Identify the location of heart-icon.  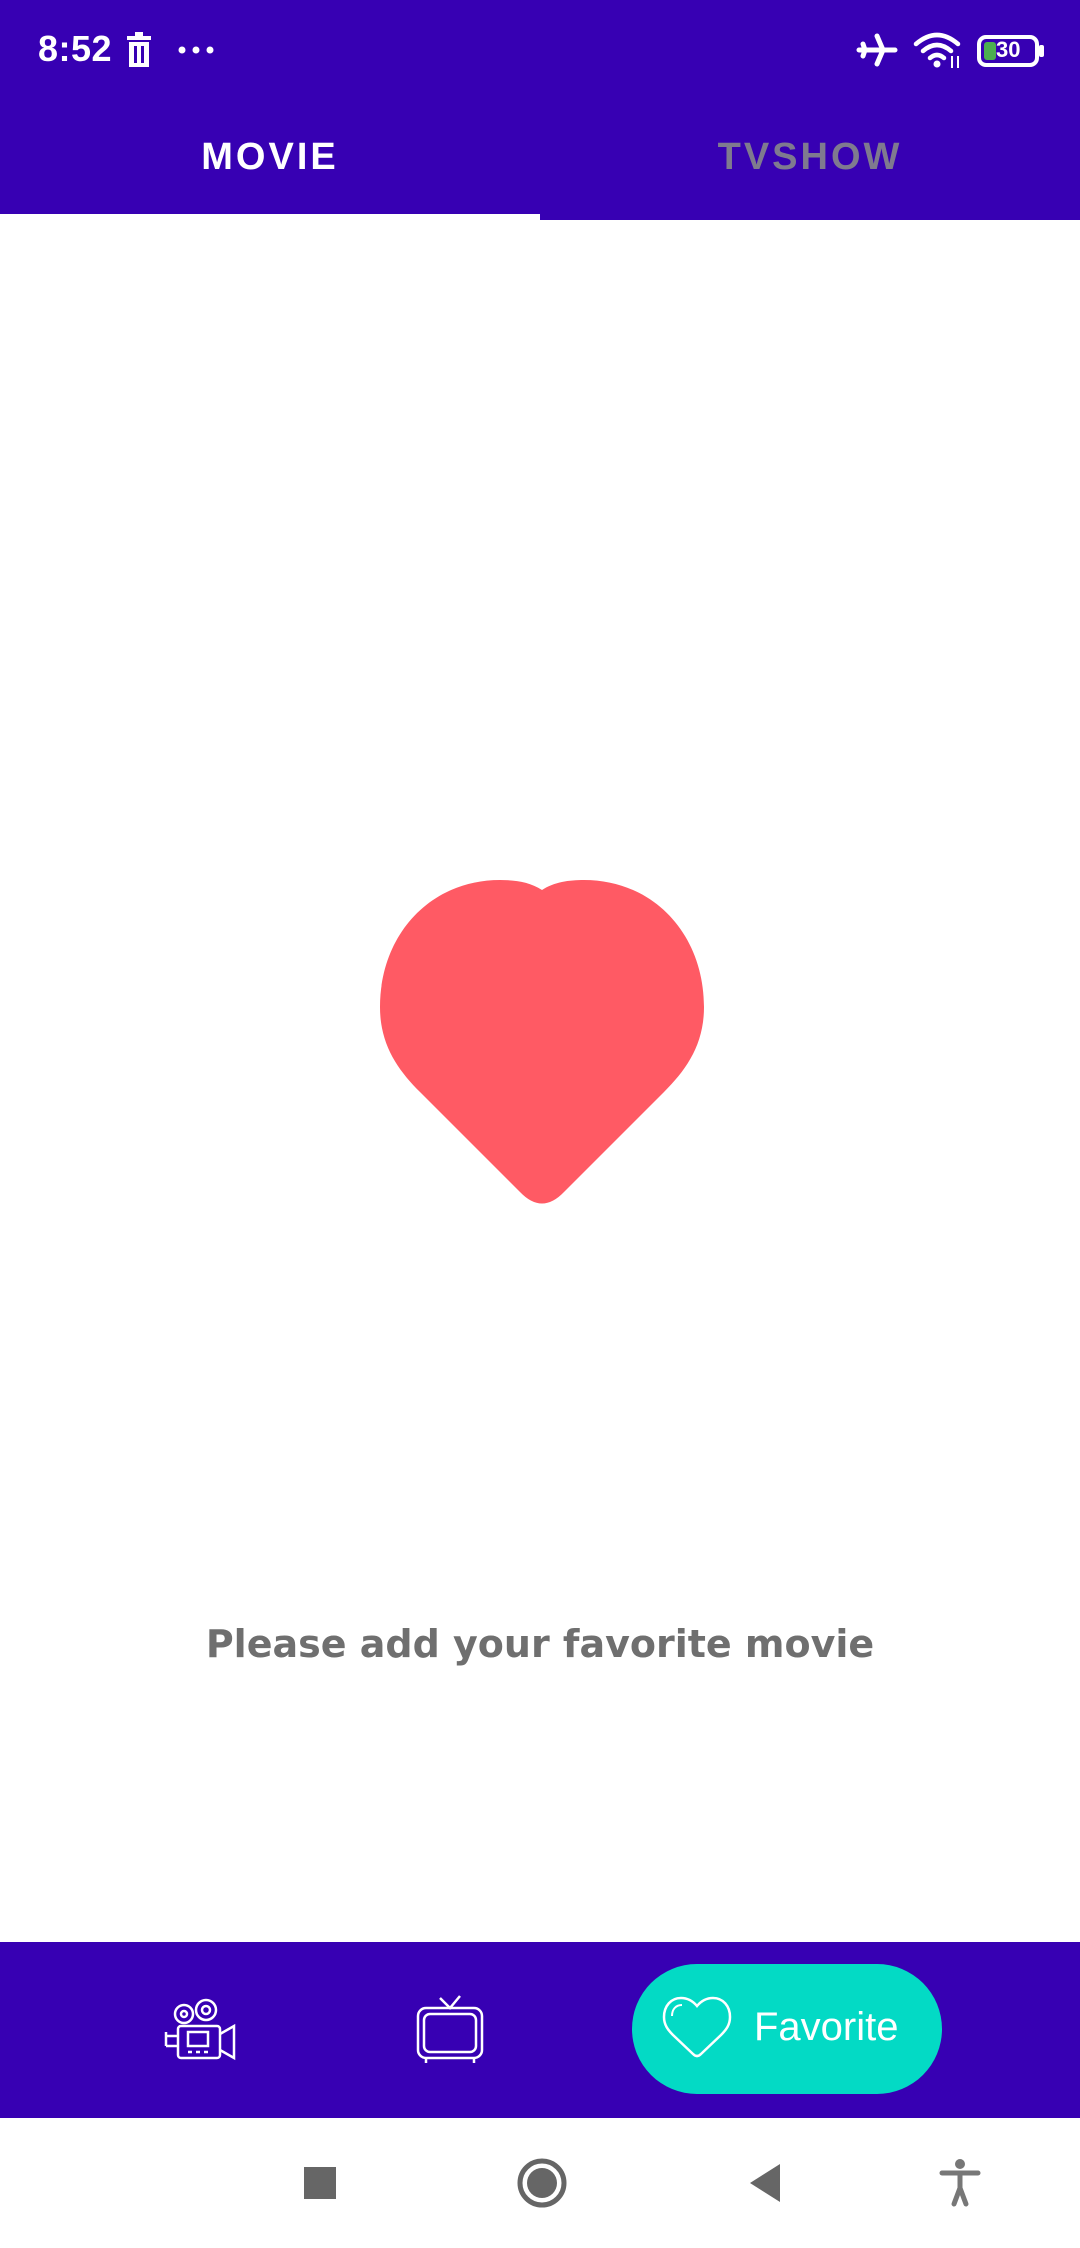
(540, 1080).